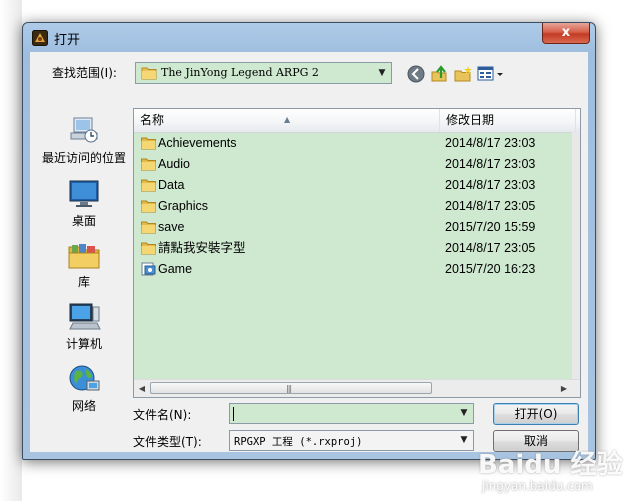 The image size is (626, 501). What do you see at coordinates (83, 221) in the screenshot?
I see `place-desktop-label: 桌面` at bounding box center [83, 221].